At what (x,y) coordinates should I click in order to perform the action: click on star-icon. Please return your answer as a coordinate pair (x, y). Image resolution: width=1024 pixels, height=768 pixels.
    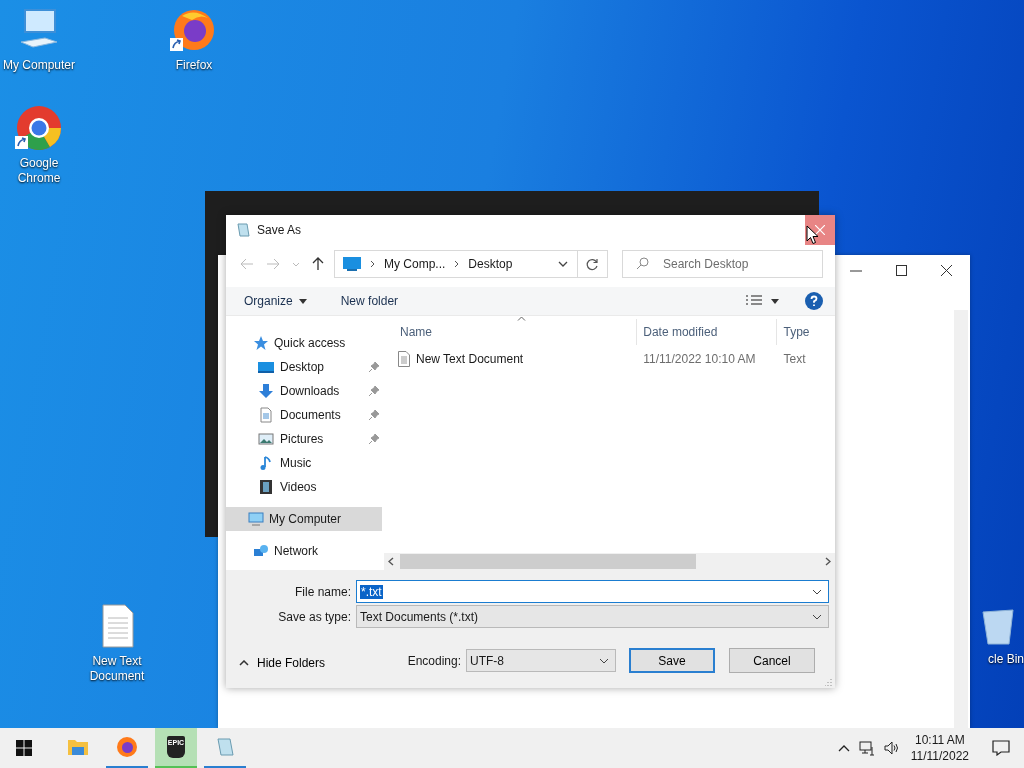
    Looking at the image, I should click on (261, 343).